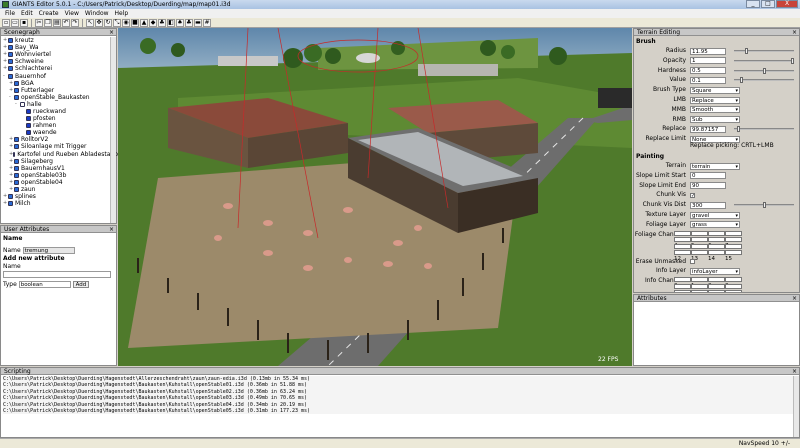 This screenshot has height=448, width=800. I want to click on value-input: 0.1, so click(708, 80).